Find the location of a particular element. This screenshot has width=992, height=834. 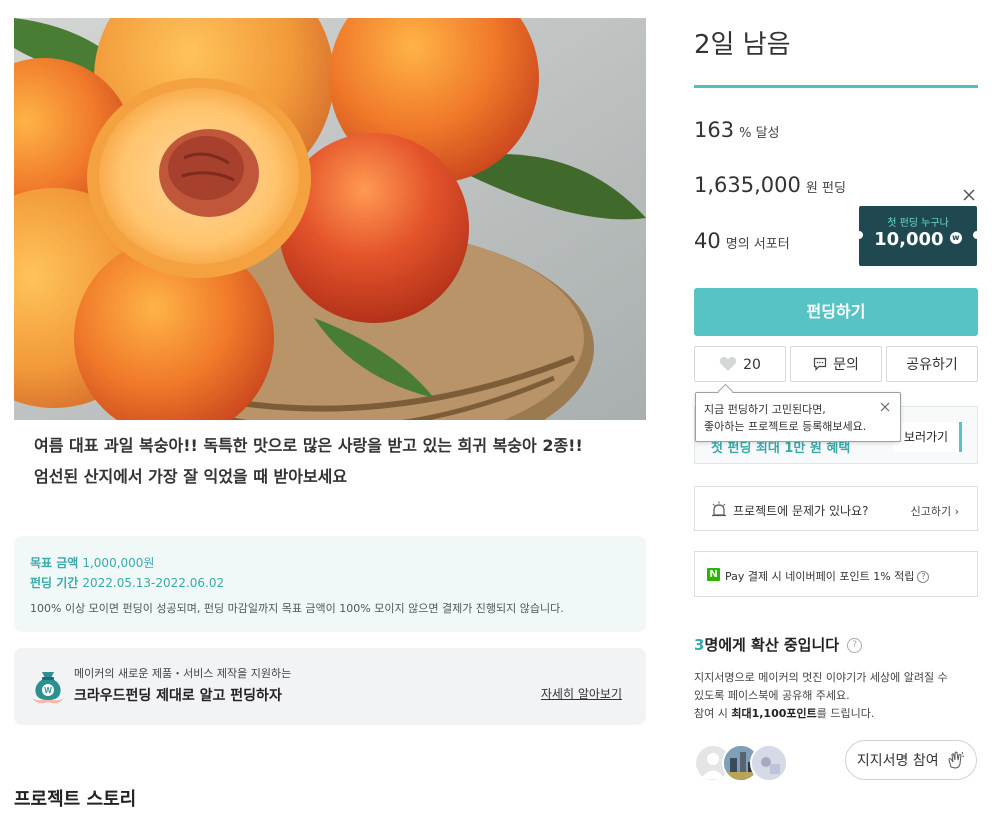

funding-period-label: 펀딩 기간 is located at coordinates (54, 583).